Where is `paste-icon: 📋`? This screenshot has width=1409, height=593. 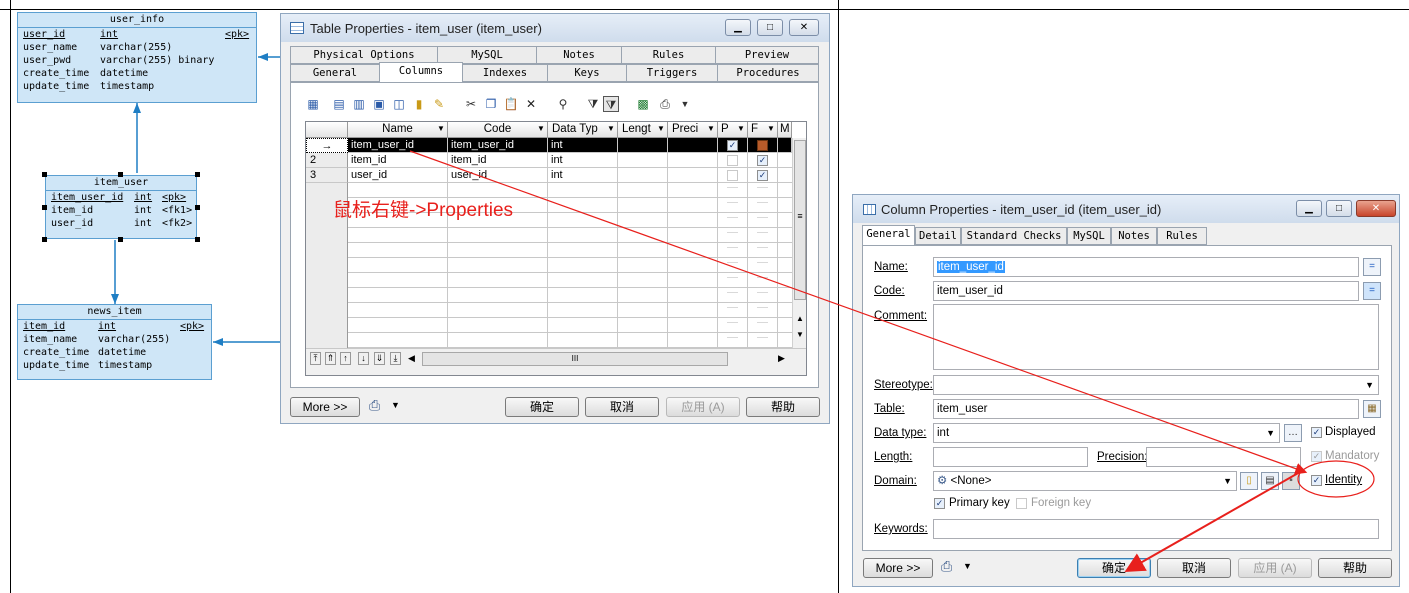
paste-icon: 📋 is located at coordinates (511, 104).